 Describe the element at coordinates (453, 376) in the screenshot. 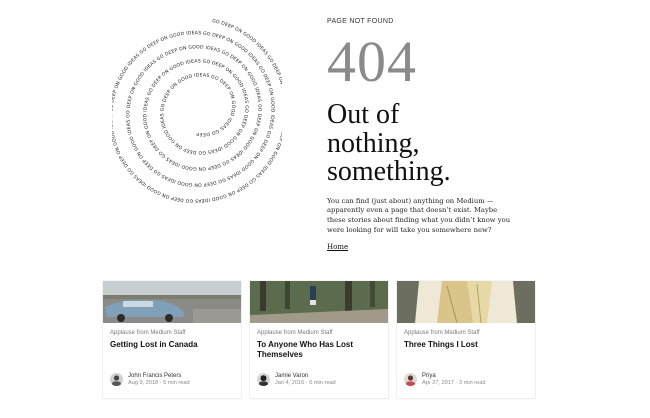

I see `author-name: Priya` at that location.